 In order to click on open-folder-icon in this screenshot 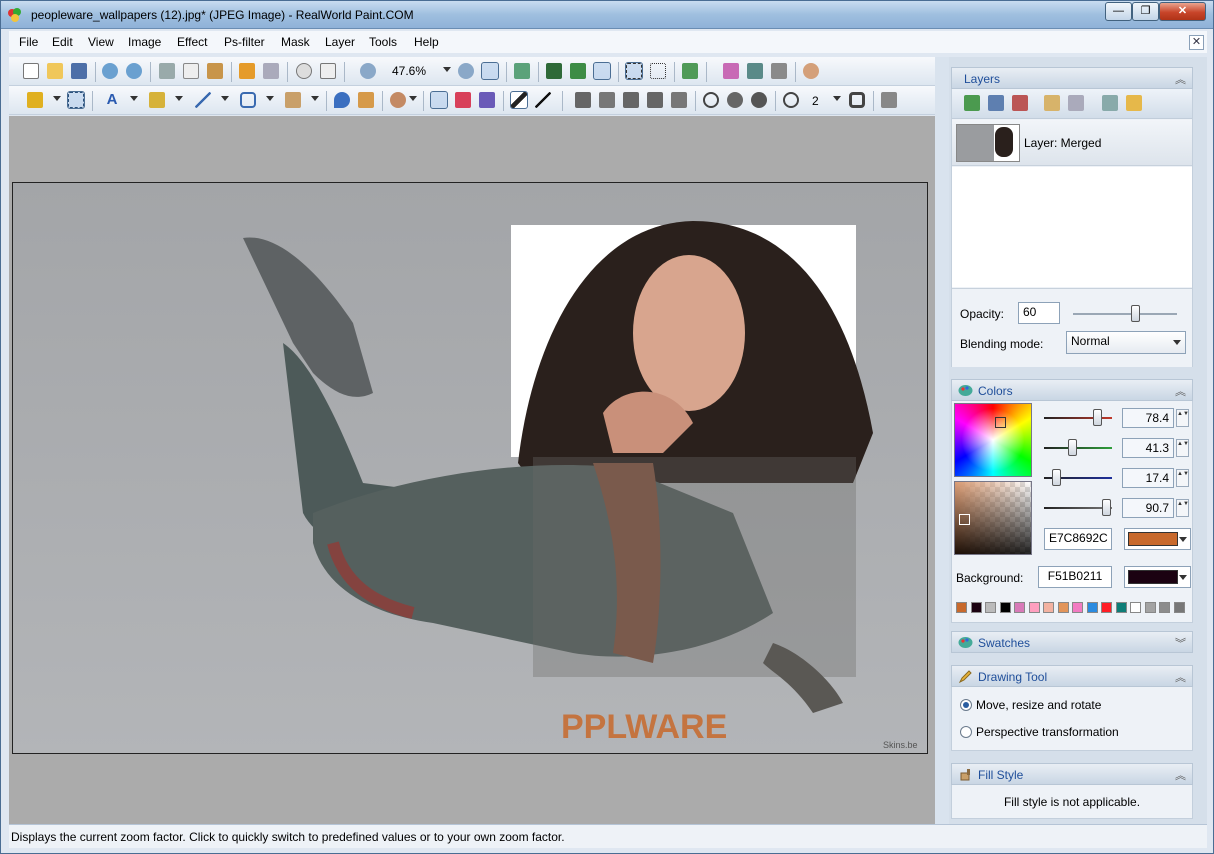, I will do `click(55, 71)`.